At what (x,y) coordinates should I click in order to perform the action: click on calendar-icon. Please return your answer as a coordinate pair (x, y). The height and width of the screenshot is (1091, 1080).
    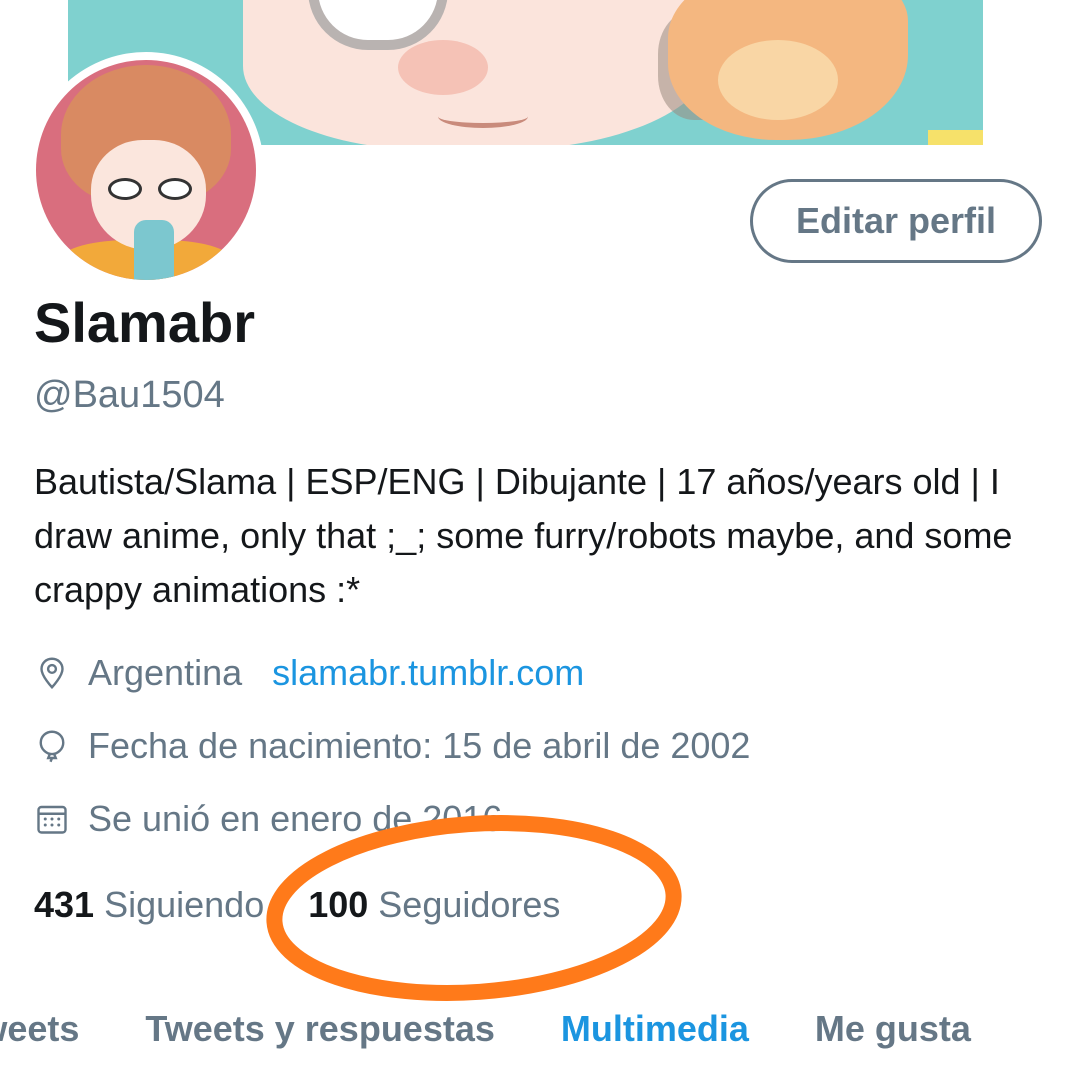
    Looking at the image, I should click on (52, 819).